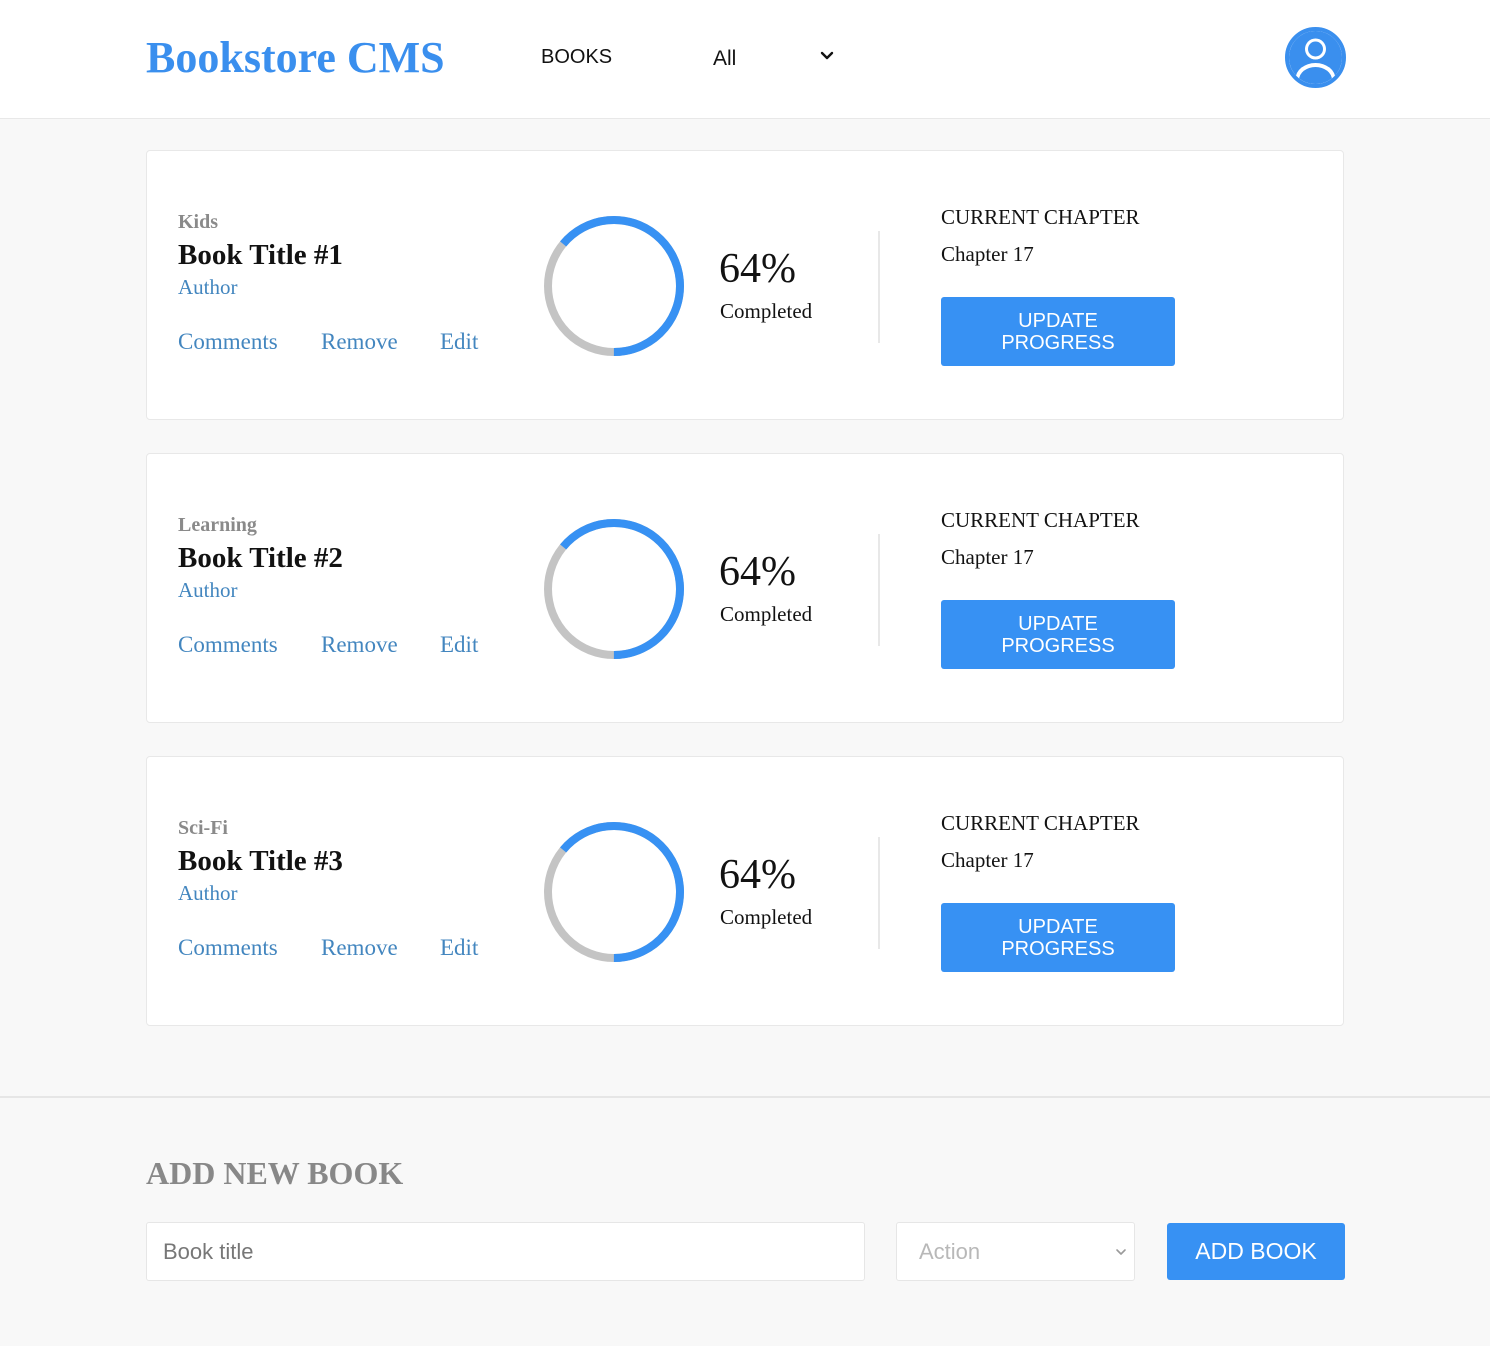 This screenshot has height=1346, width=1490. What do you see at coordinates (217, 525) in the screenshot?
I see `book-genre: Learning` at bounding box center [217, 525].